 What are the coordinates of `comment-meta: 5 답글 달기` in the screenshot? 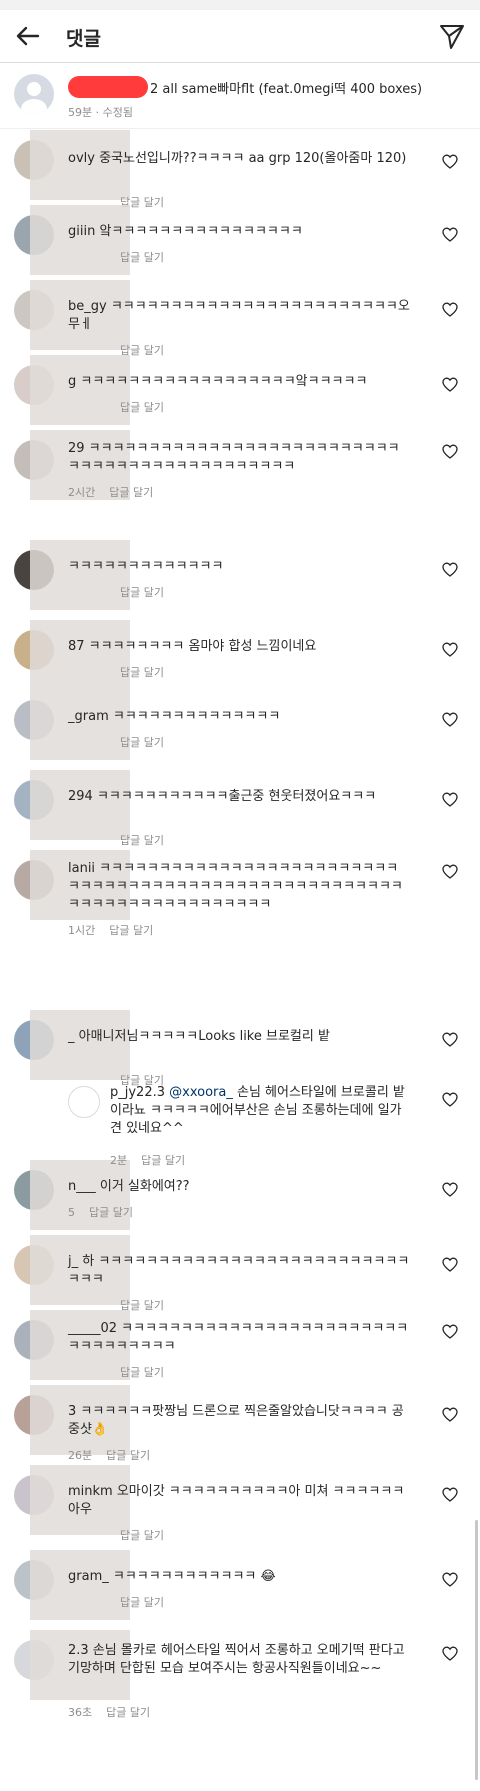 It's located at (100, 1212).